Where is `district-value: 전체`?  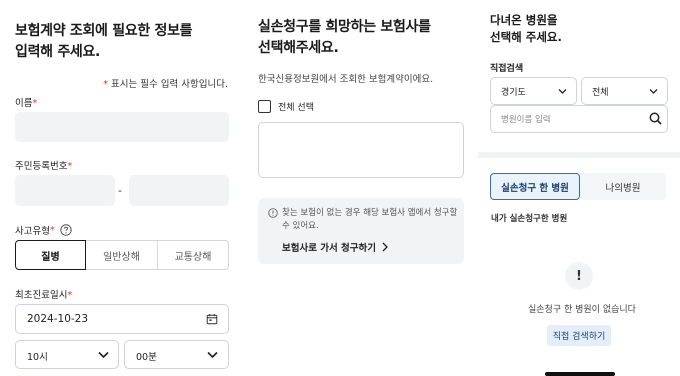 district-value: 전체 is located at coordinates (600, 92).